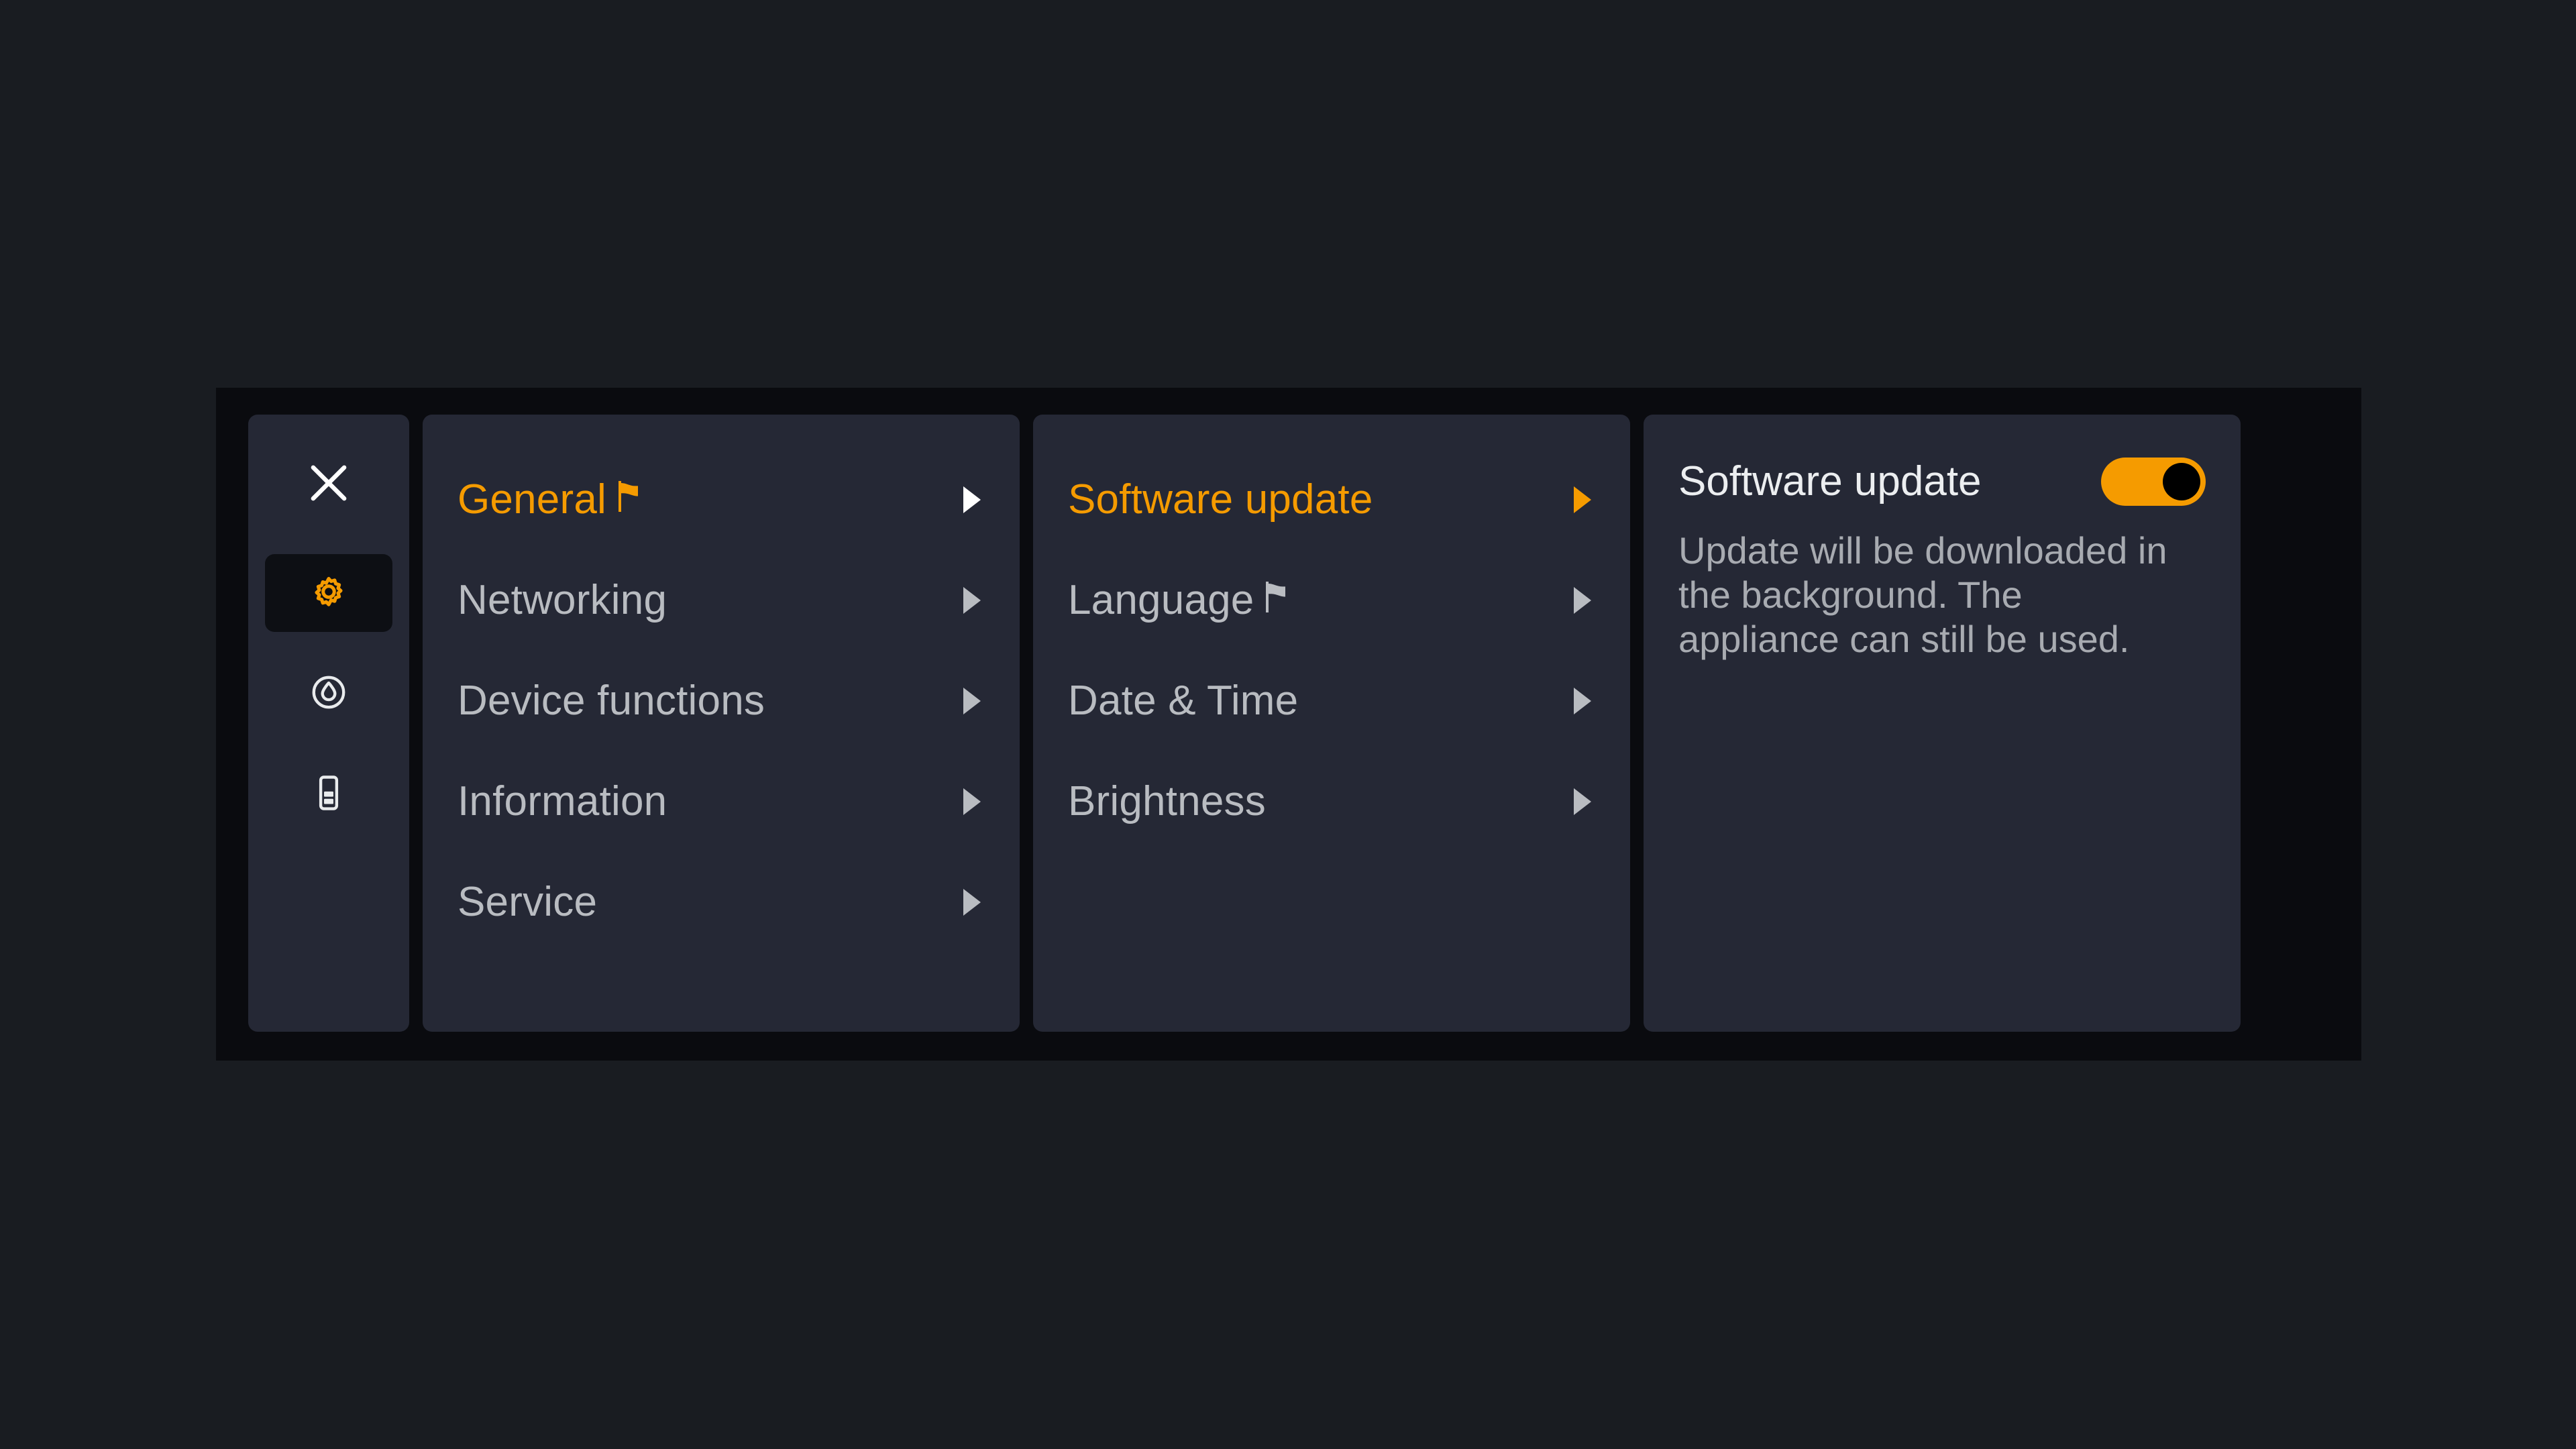  I want to click on icon-rail, so click(328, 723).